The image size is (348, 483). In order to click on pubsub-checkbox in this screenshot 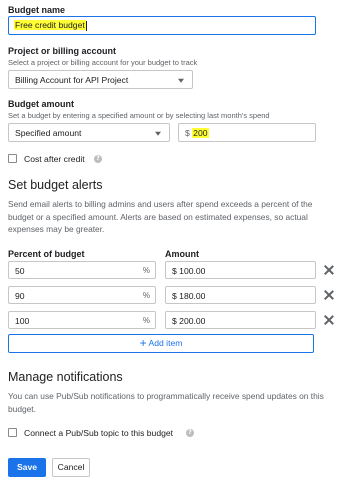, I will do `click(12, 432)`.